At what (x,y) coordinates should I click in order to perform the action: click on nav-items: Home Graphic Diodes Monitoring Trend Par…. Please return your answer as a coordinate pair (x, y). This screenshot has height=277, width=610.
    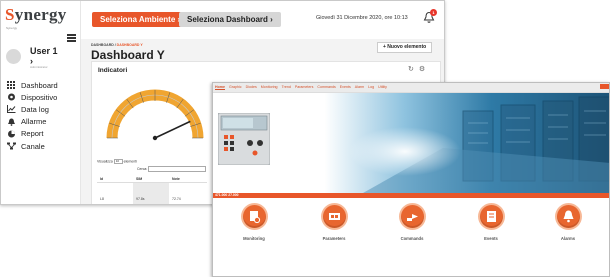
    Looking at the image, I should click on (303, 87).